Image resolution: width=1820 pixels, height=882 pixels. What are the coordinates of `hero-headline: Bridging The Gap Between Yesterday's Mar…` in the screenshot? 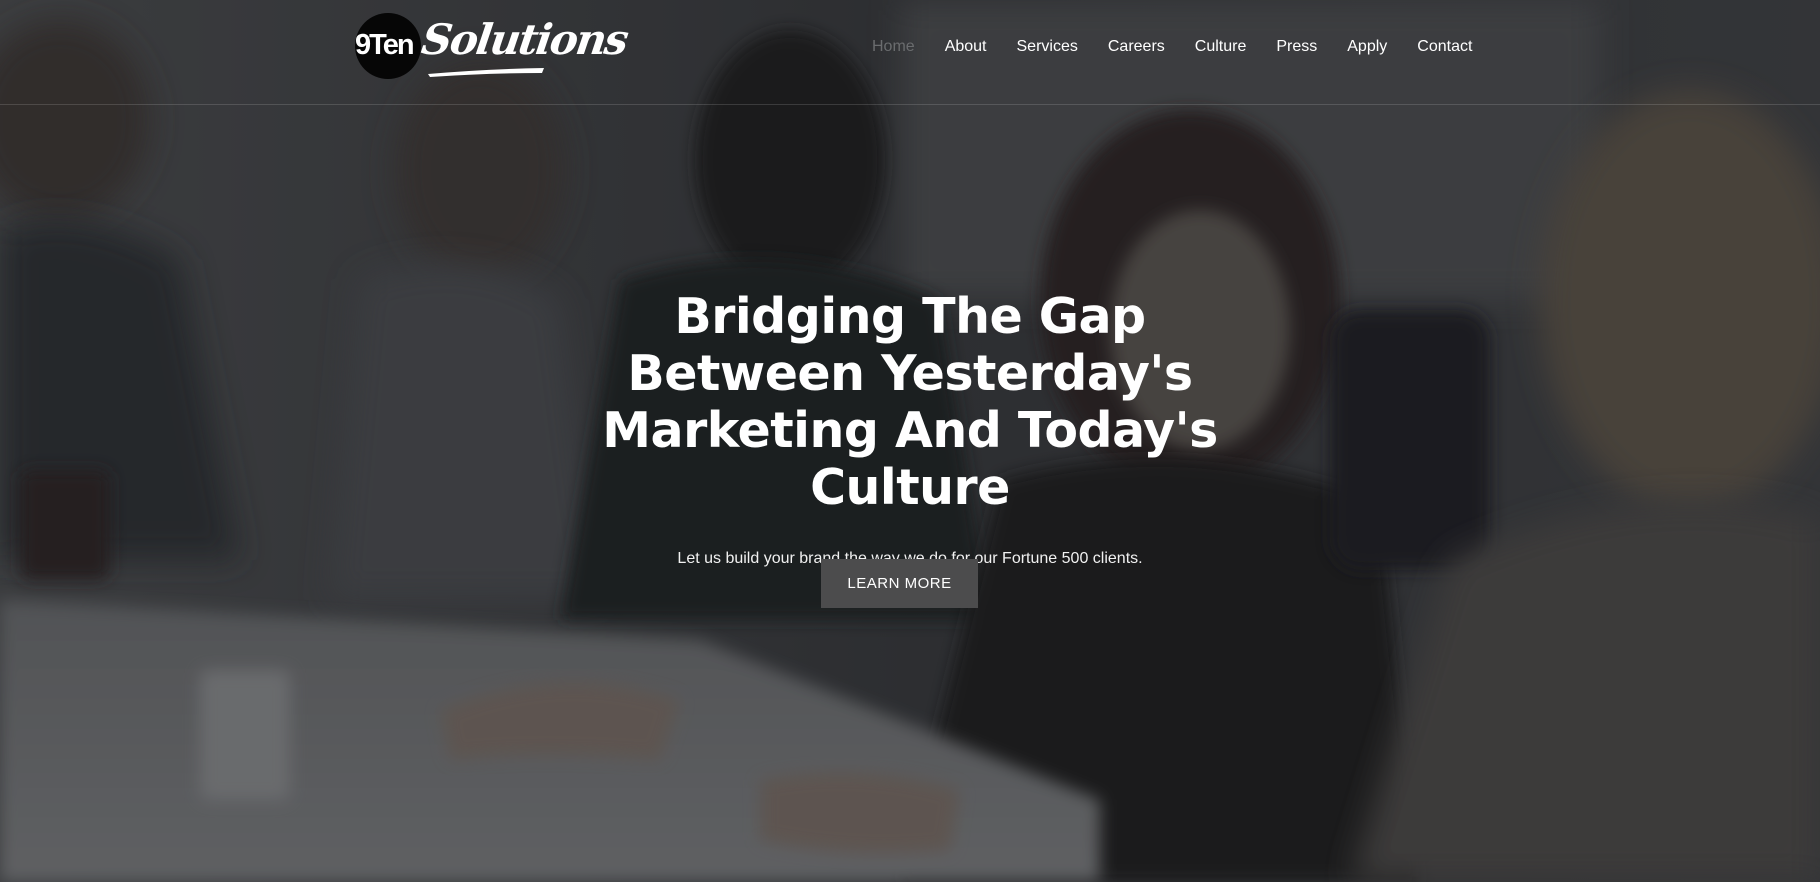 It's located at (910, 402).